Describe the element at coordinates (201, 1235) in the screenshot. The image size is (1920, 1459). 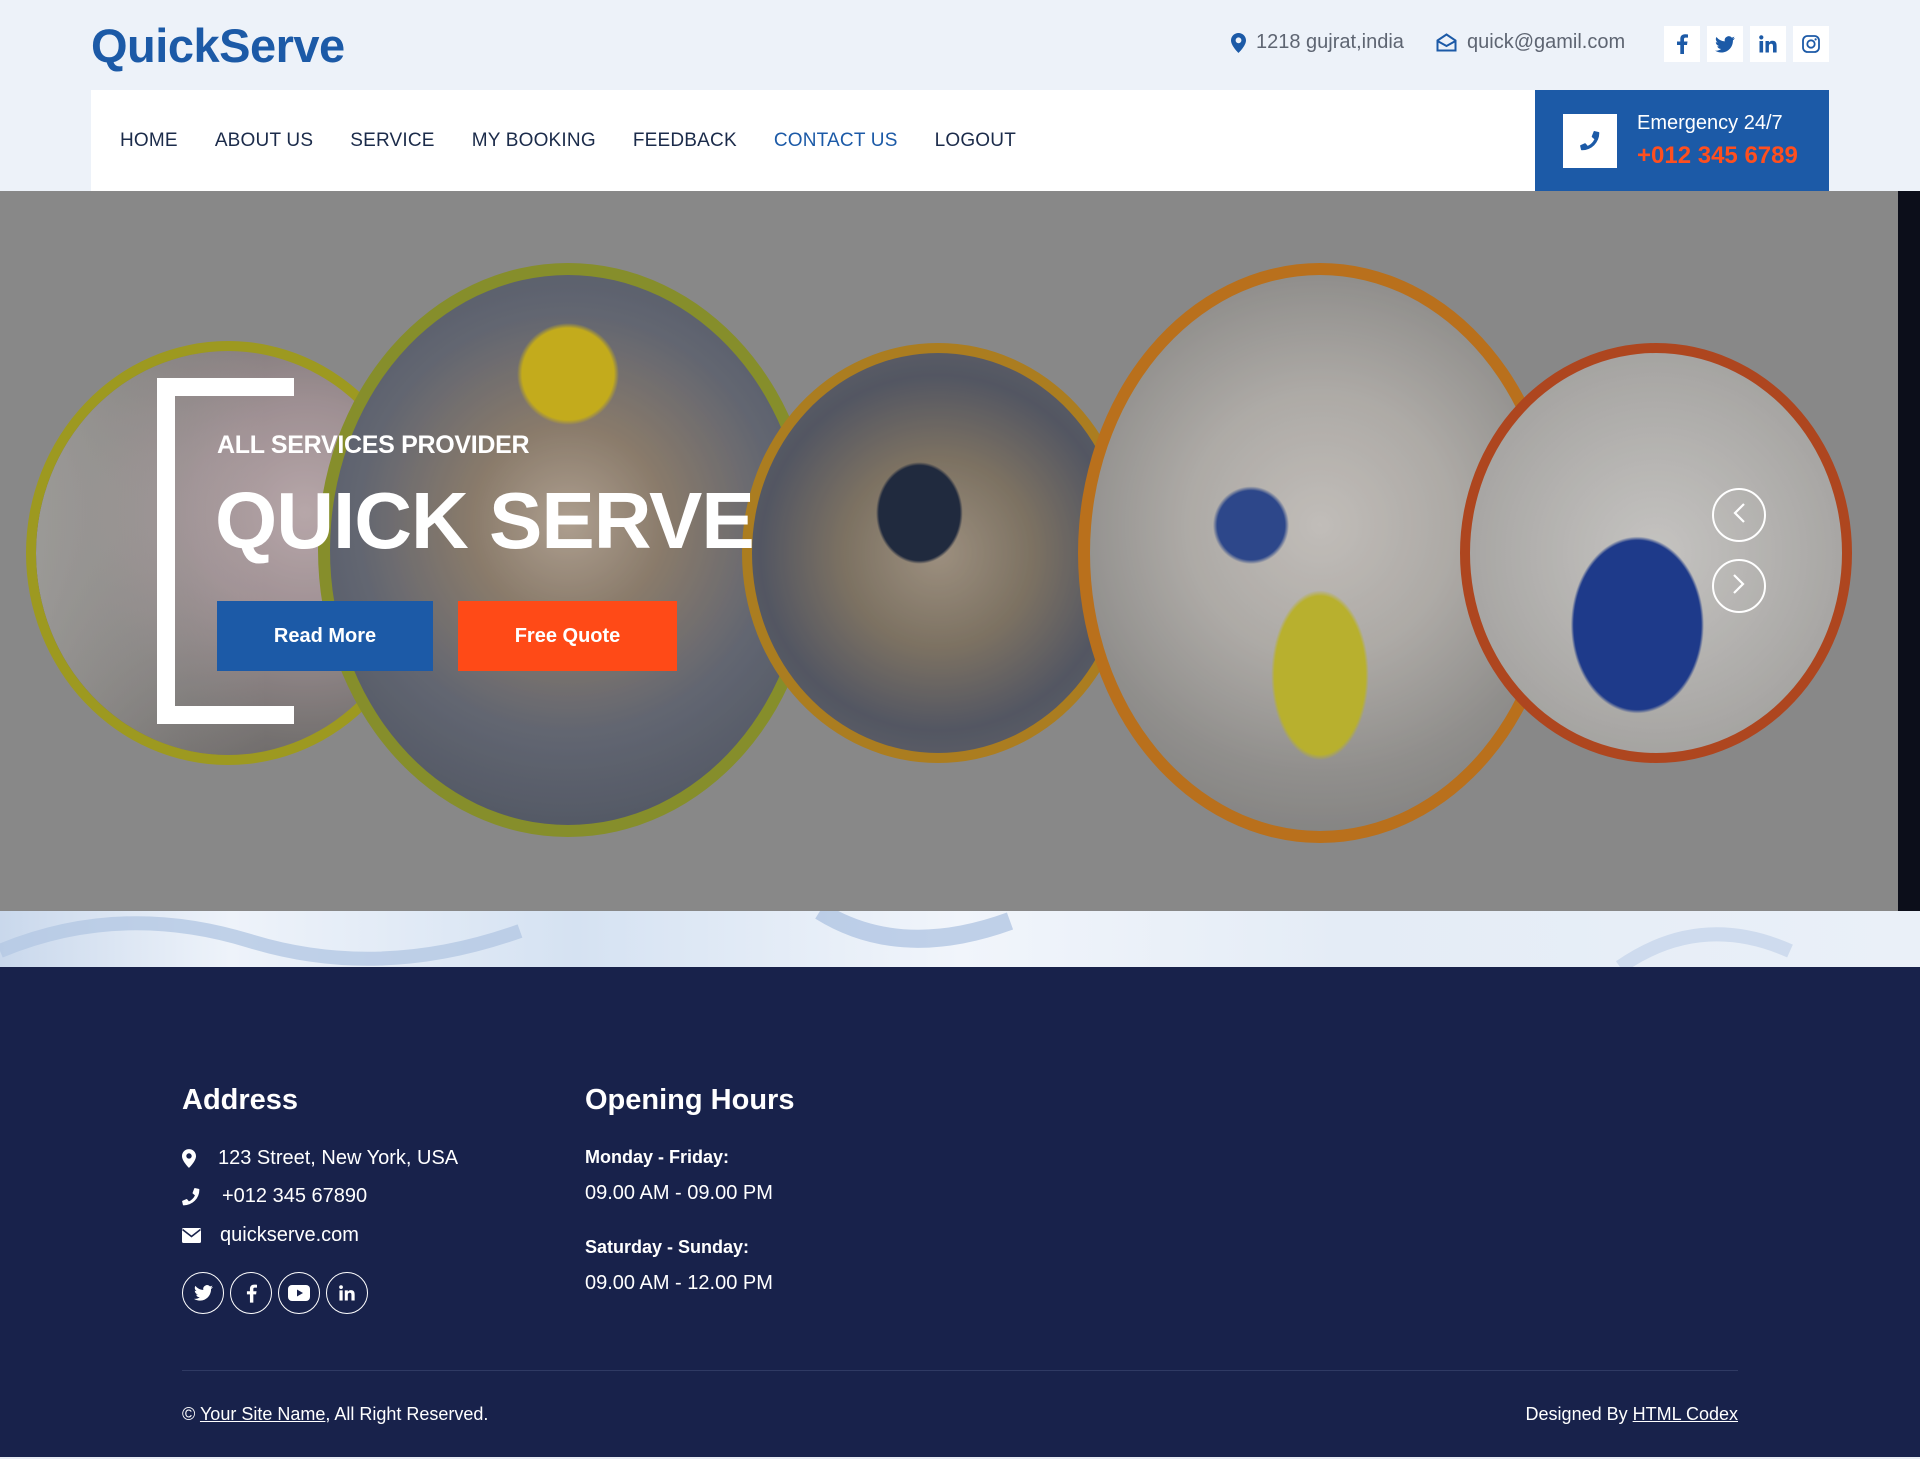
I see `envelope-icon` at that location.